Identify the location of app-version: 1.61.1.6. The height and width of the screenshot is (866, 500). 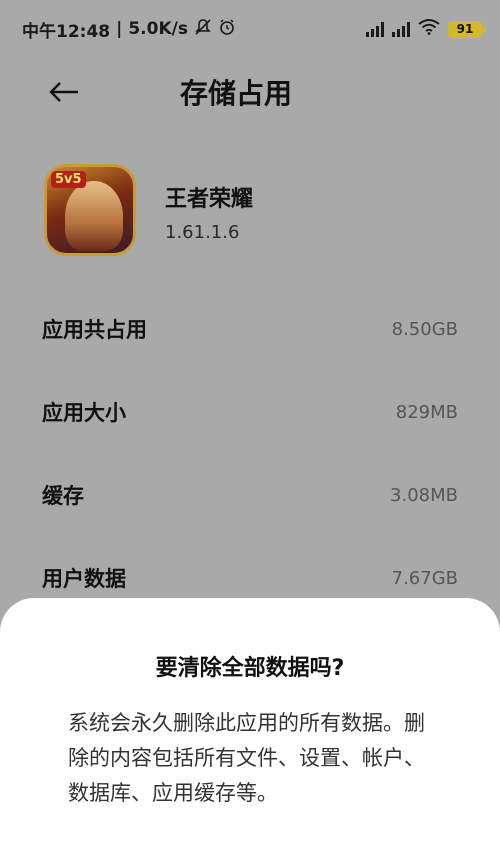
(202, 232).